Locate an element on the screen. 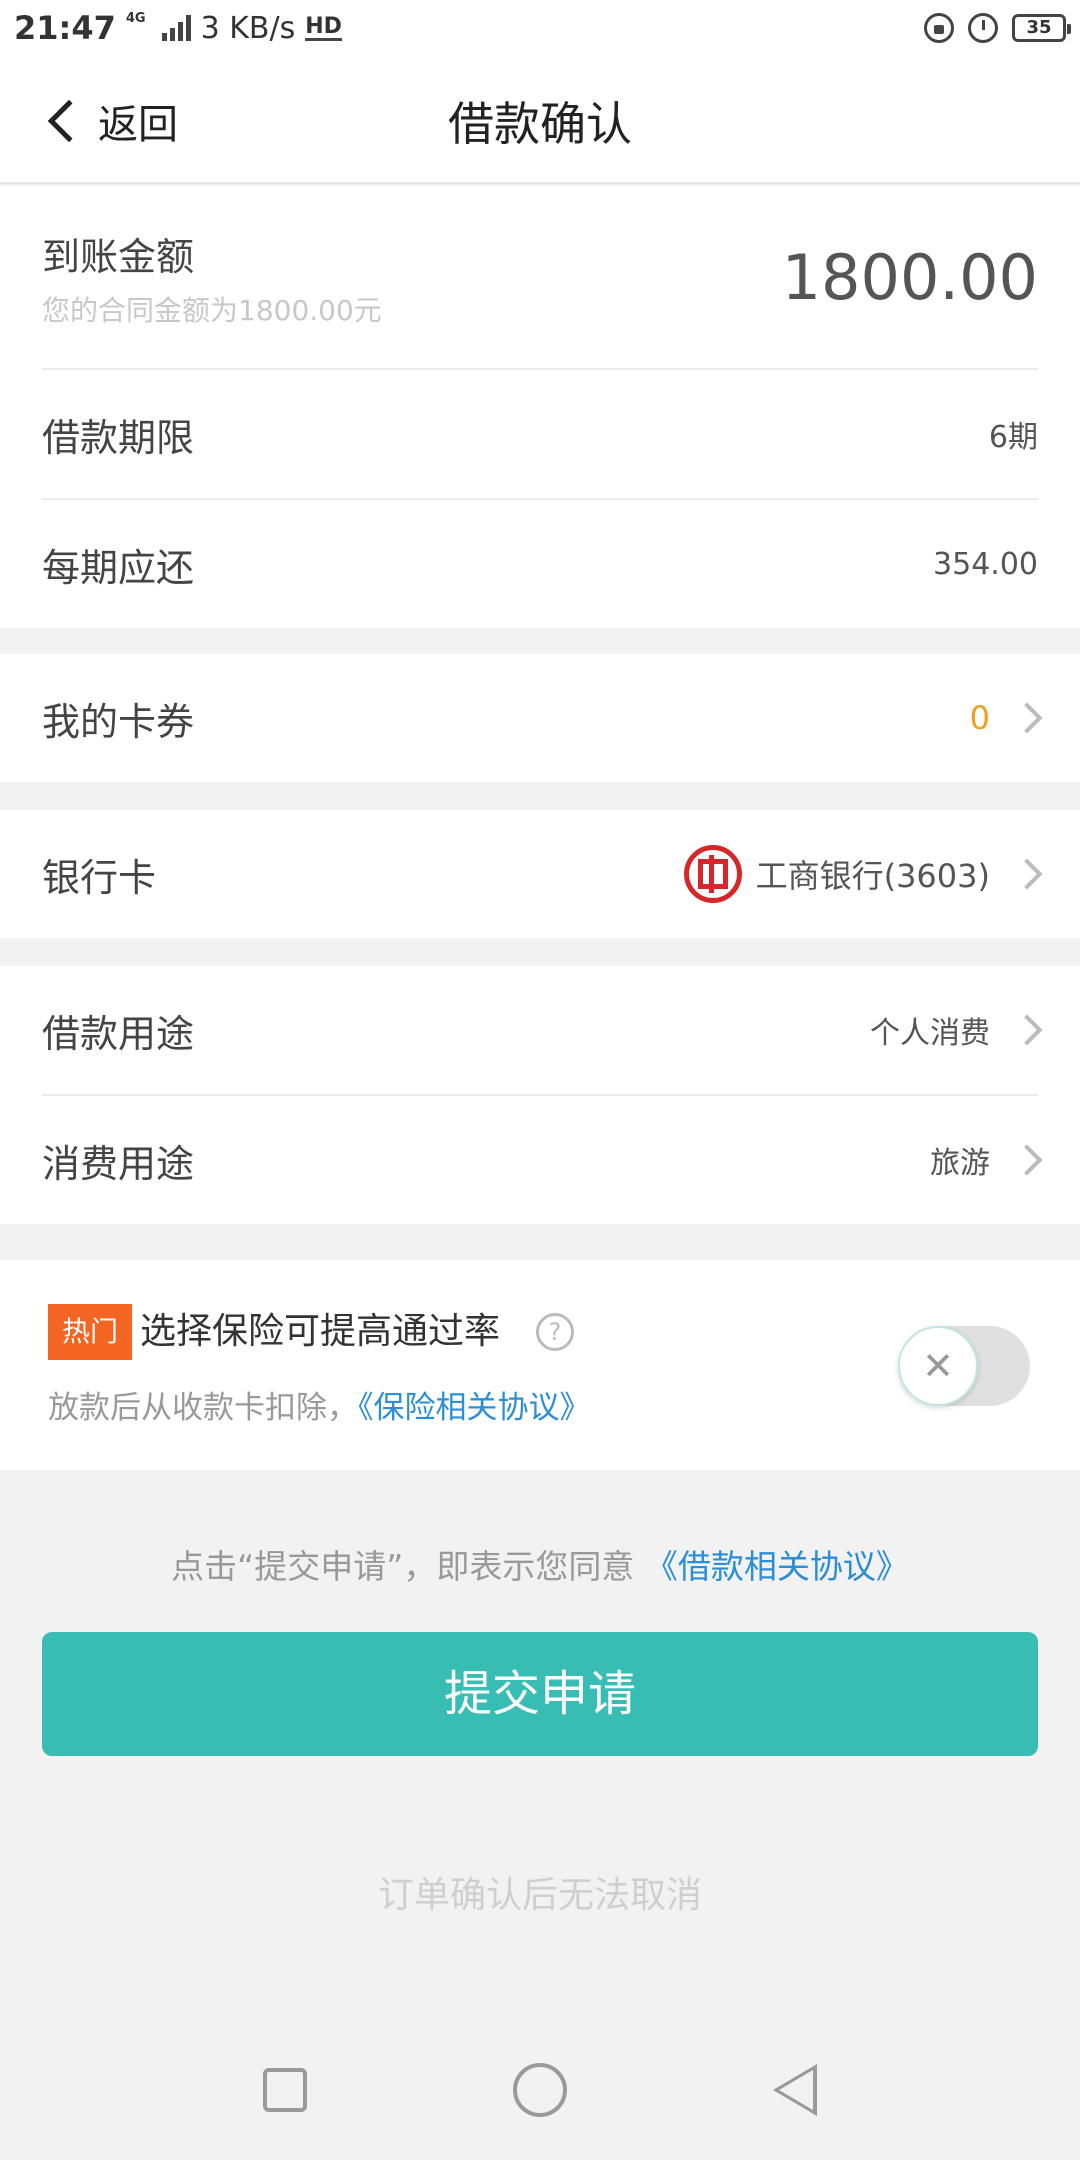 This screenshot has width=1080, height=2160. bank-name: 工商银行(3603) is located at coordinates (872, 876).